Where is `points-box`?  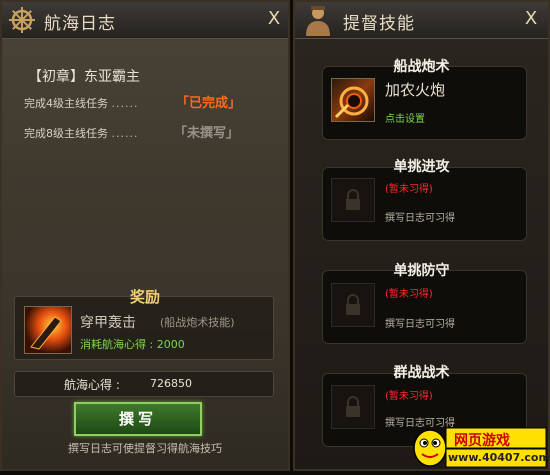
points-box is located at coordinates (144, 384).